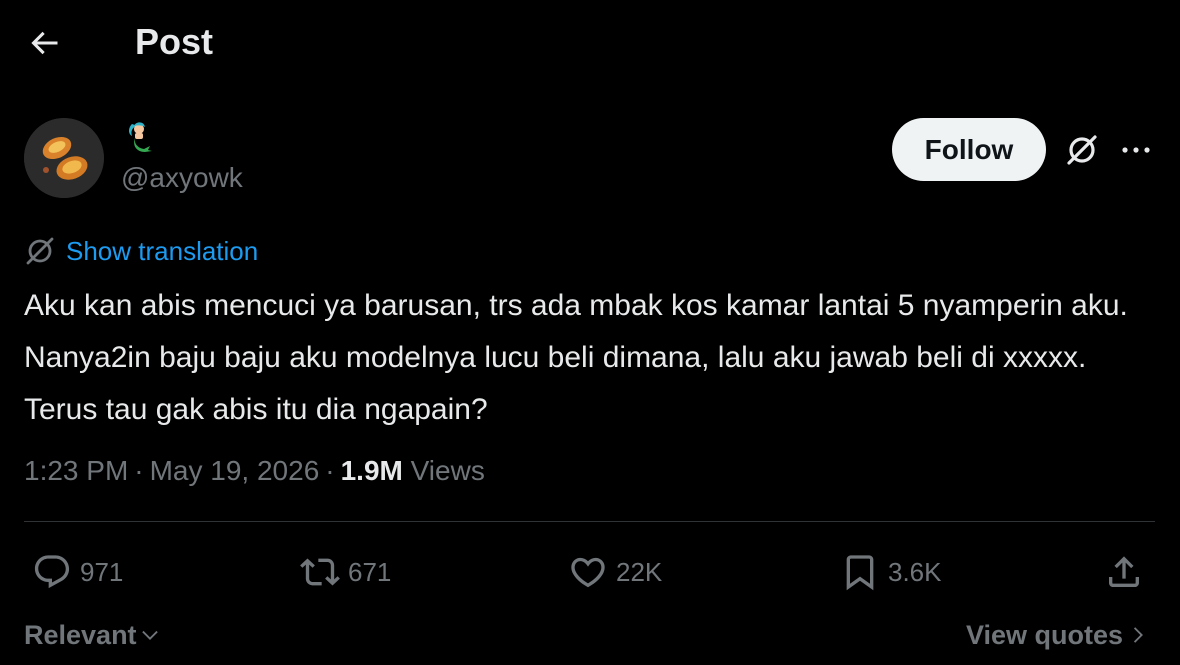  I want to click on page-title: Post, so click(174, 41).